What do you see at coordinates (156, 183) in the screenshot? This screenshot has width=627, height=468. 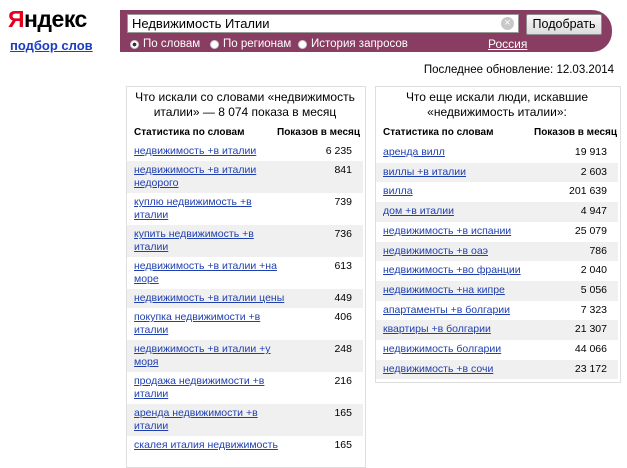 I see `keyword-line2: недорого` at bounding box center [156, 183].